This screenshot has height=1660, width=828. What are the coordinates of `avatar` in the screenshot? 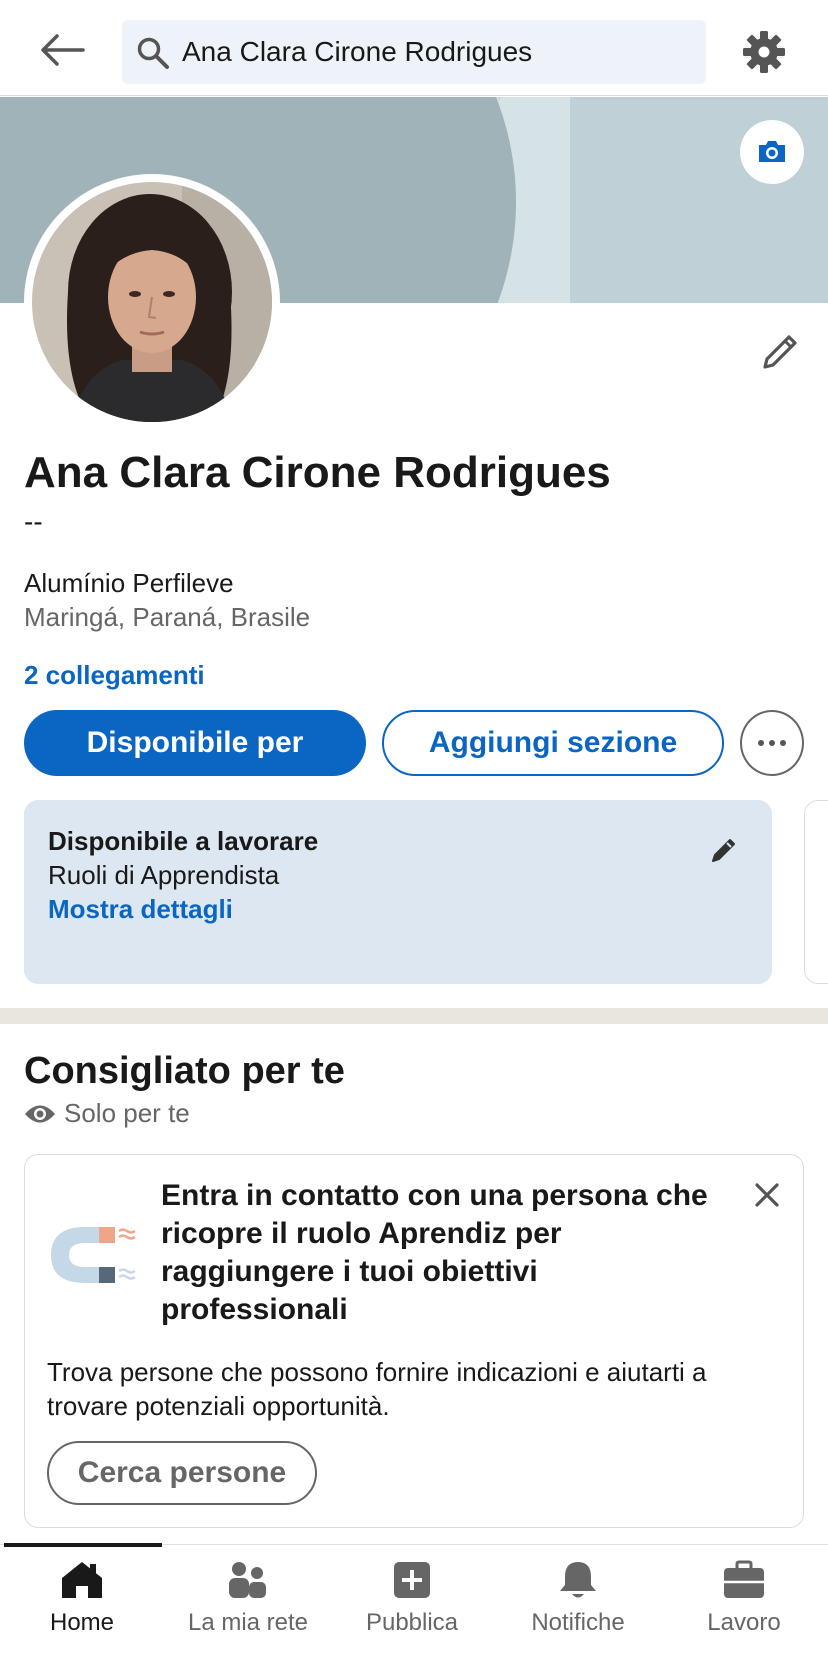 It's located at (152, 302).